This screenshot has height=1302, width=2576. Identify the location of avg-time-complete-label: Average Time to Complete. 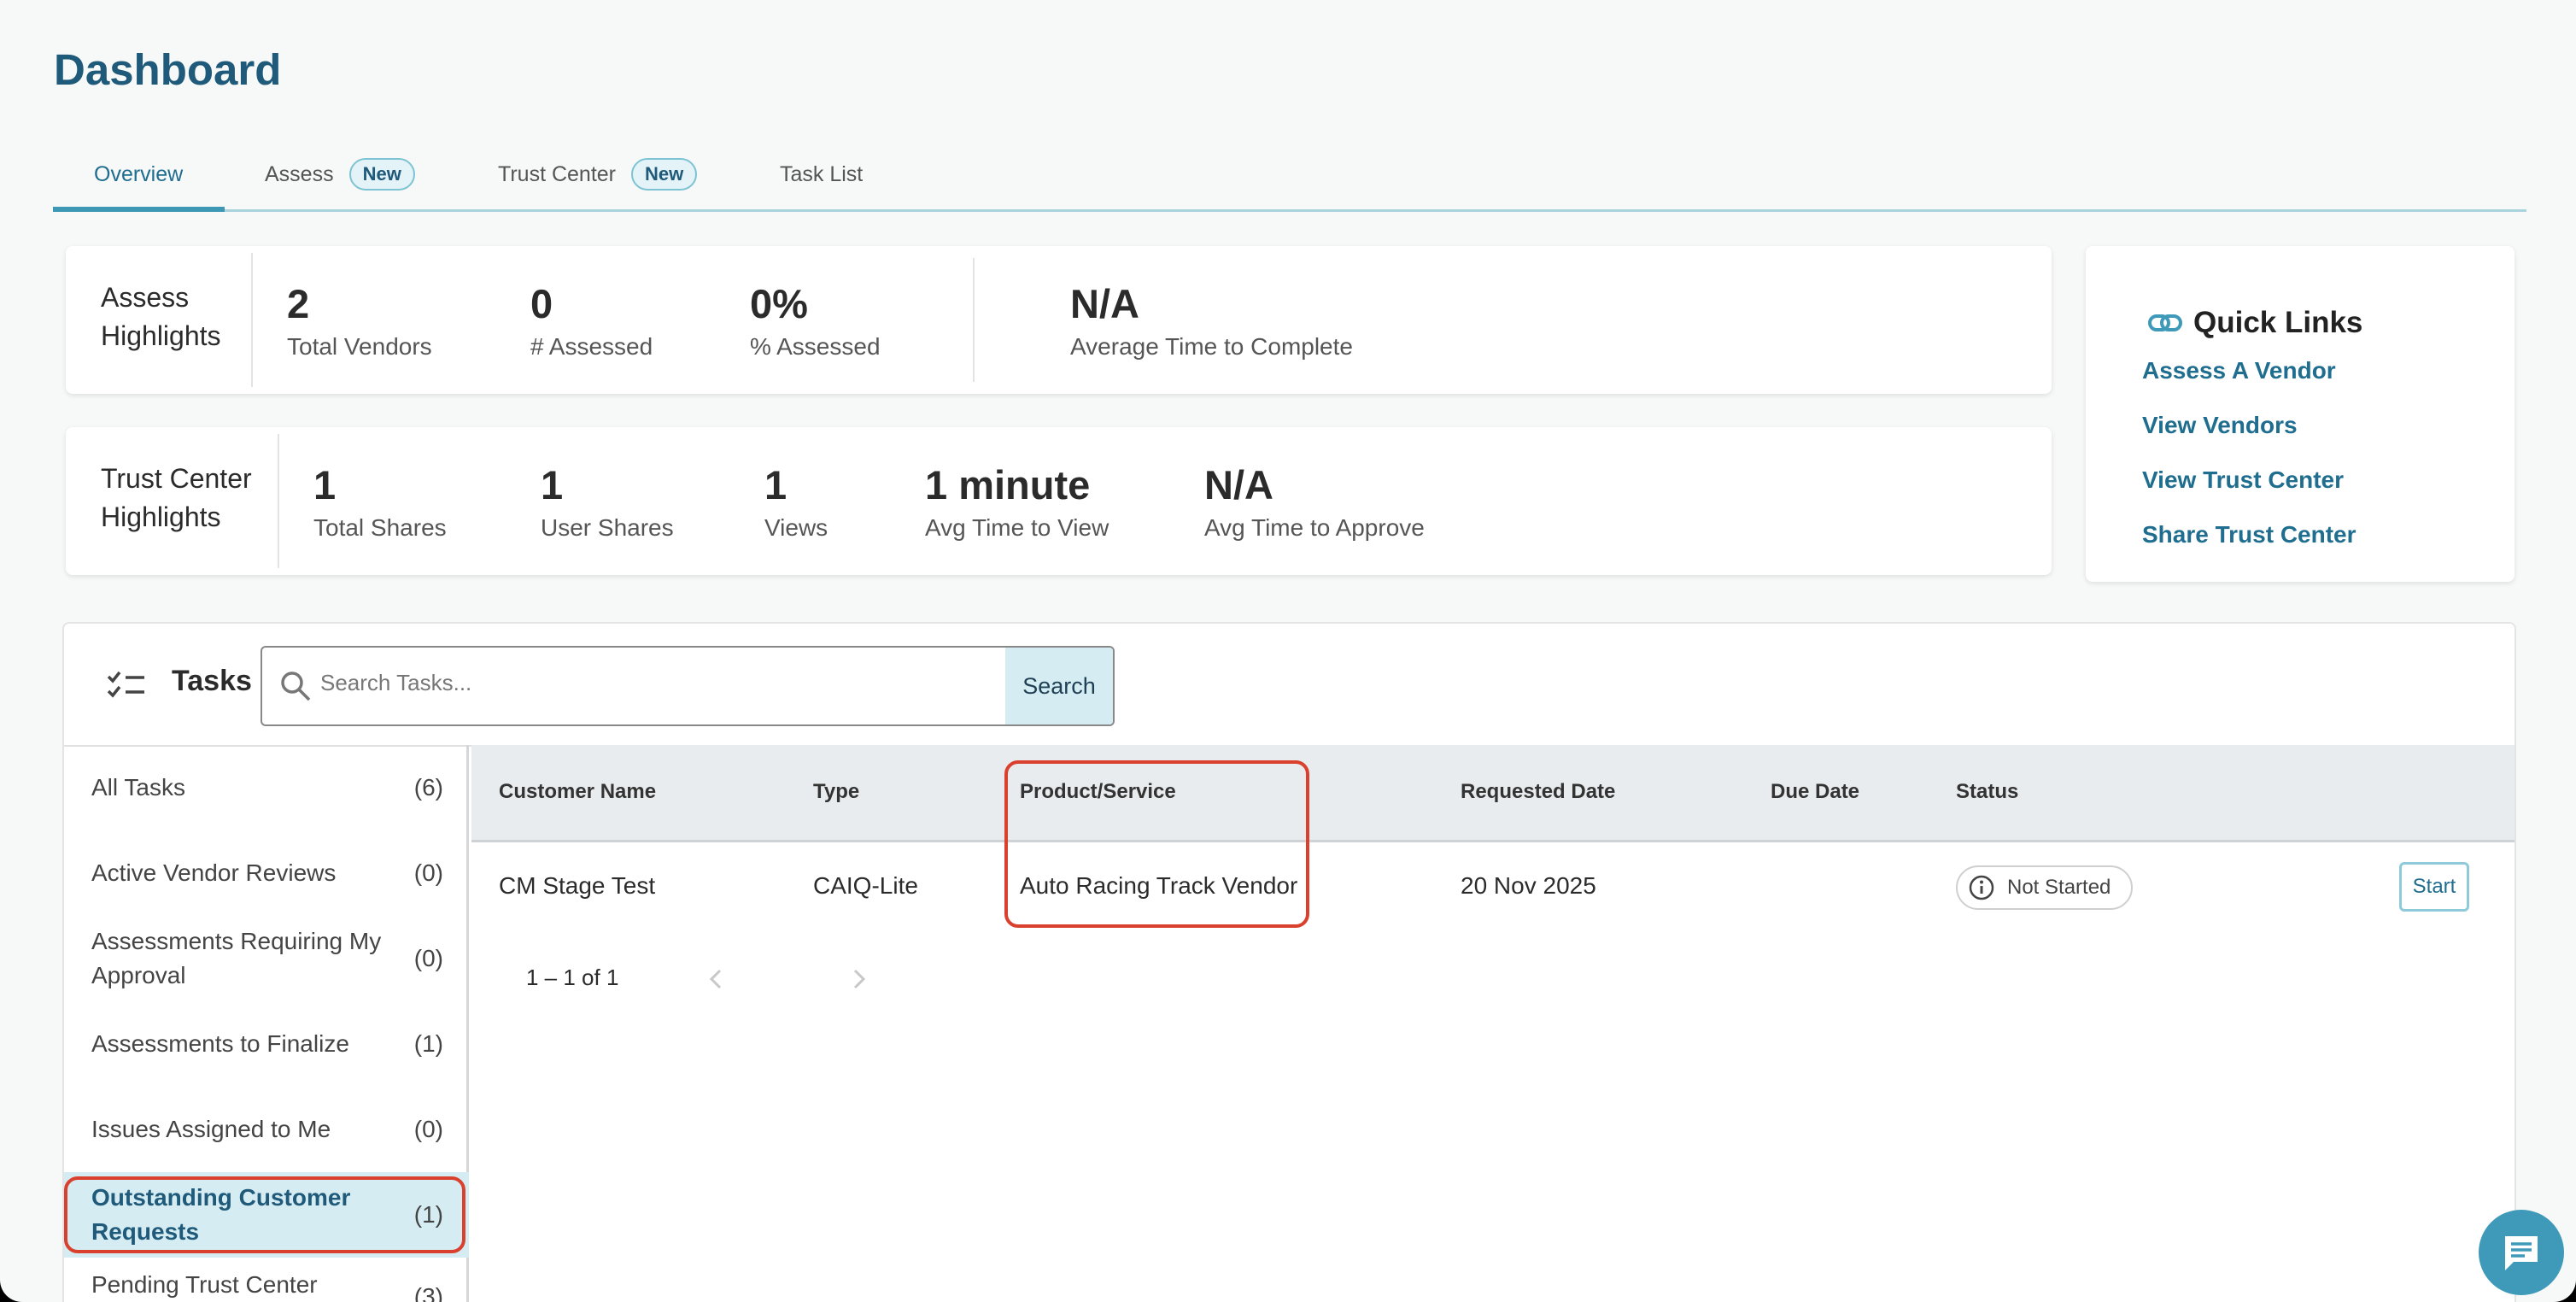
(1211, 347).